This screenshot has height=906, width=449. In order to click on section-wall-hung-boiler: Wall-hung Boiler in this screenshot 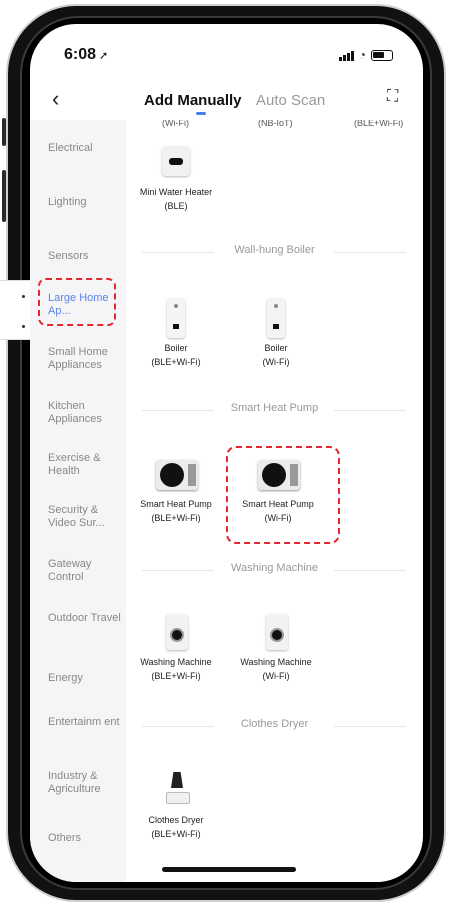, I will do `click(274, 252)`.